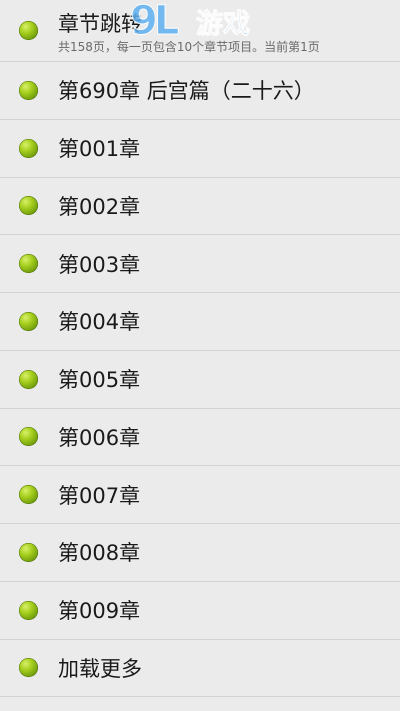 This screenshot has height=711, width=400. I want to click on list-item-chapter: 第001章, so click(200, 149).